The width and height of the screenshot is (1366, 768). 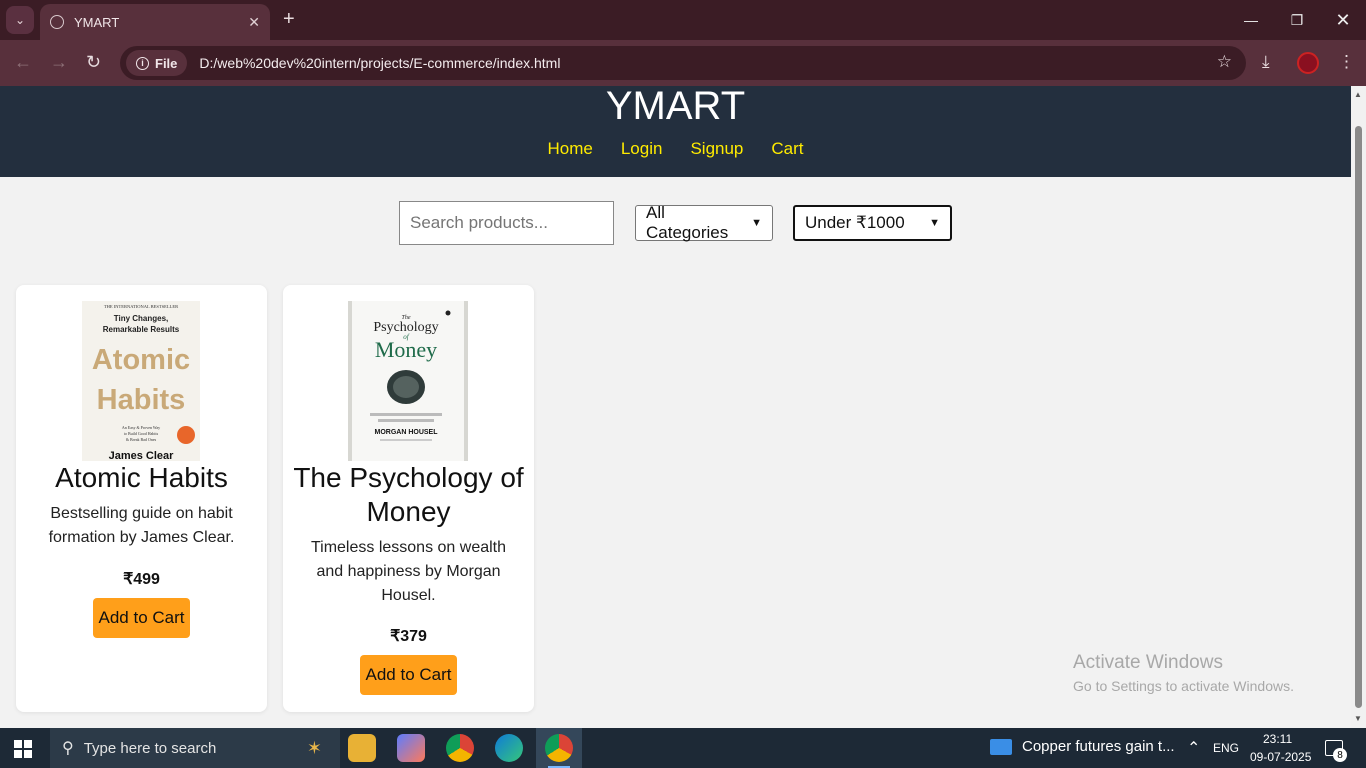 I want to click on minimize-icon: —, so click(x=1251, y=20).